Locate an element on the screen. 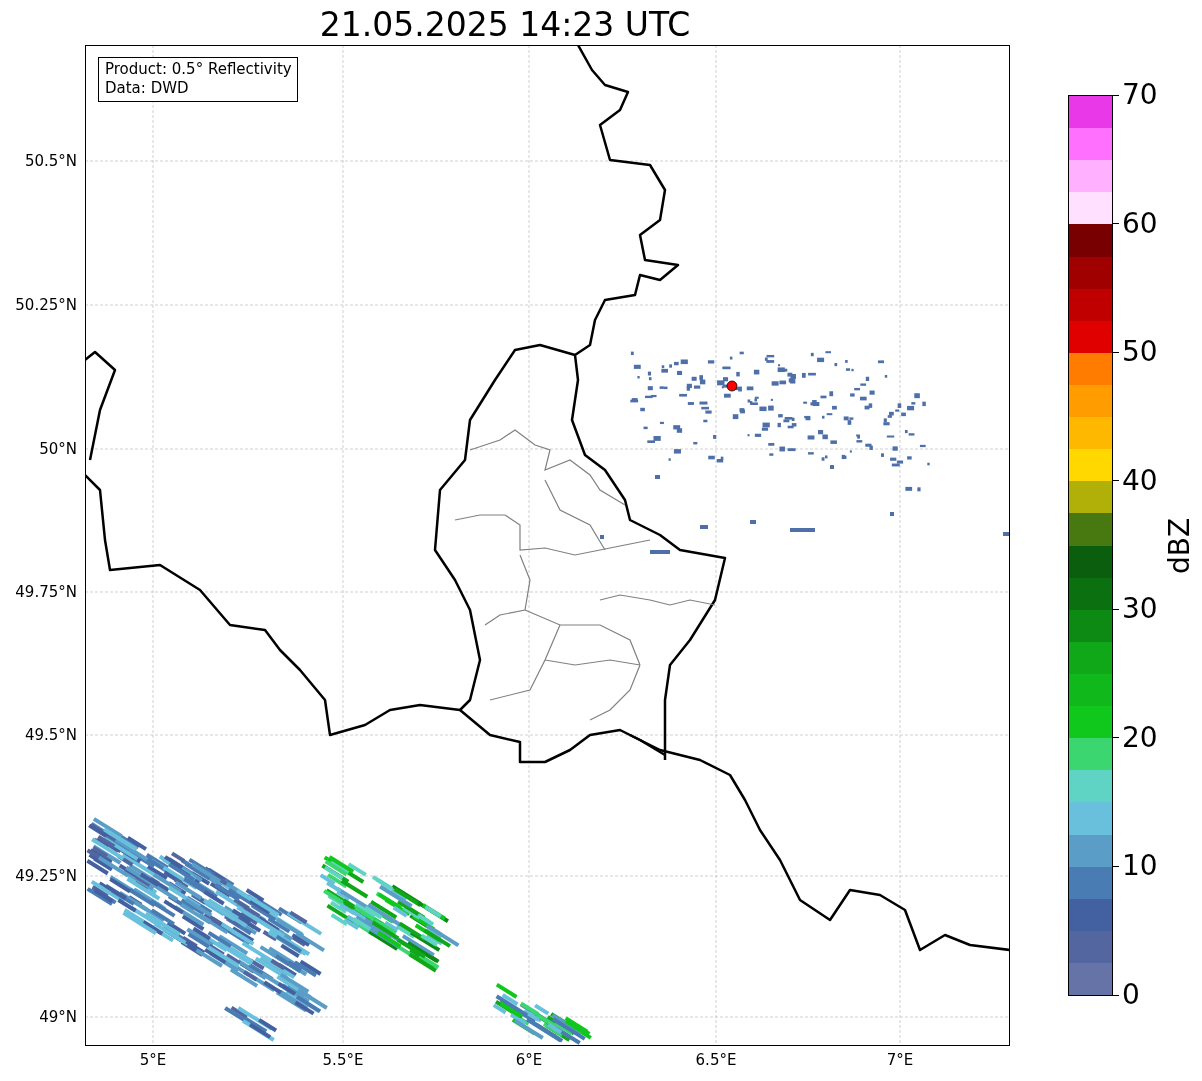 This screenshot has width=1202, height=1081. longitude-label: 6.5°E is located at coordinates (716, 1060).